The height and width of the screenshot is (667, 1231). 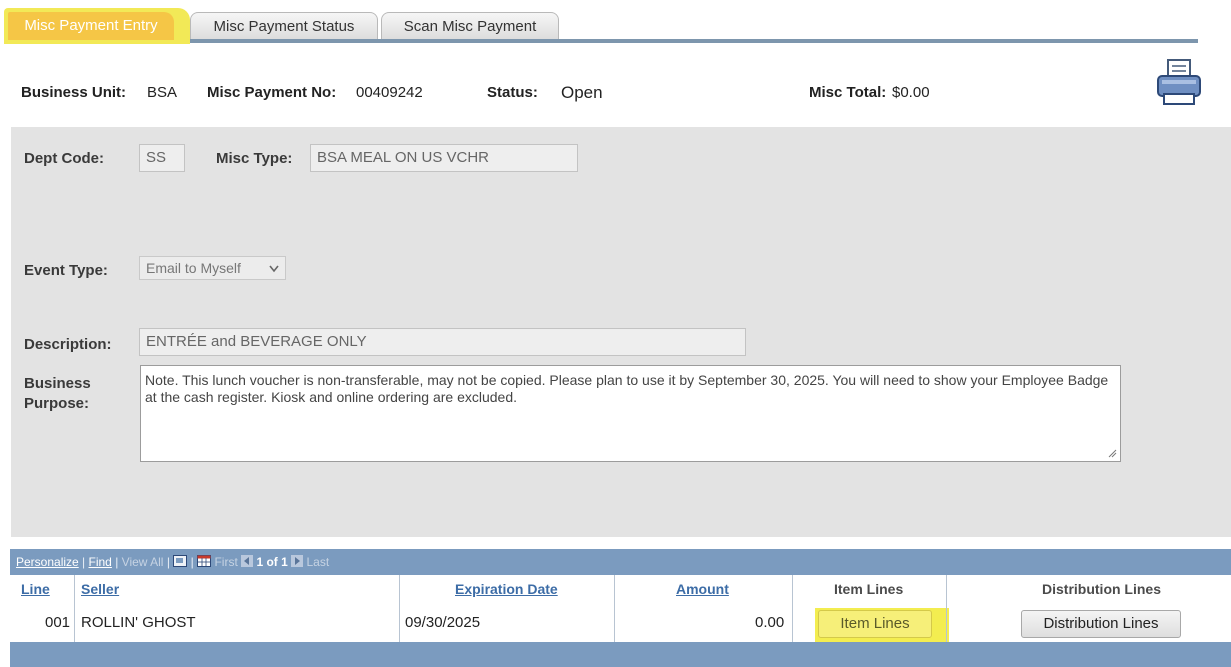 I want to click on business-purpose-label-line2: Purpose:, so click(x=57, y=403).